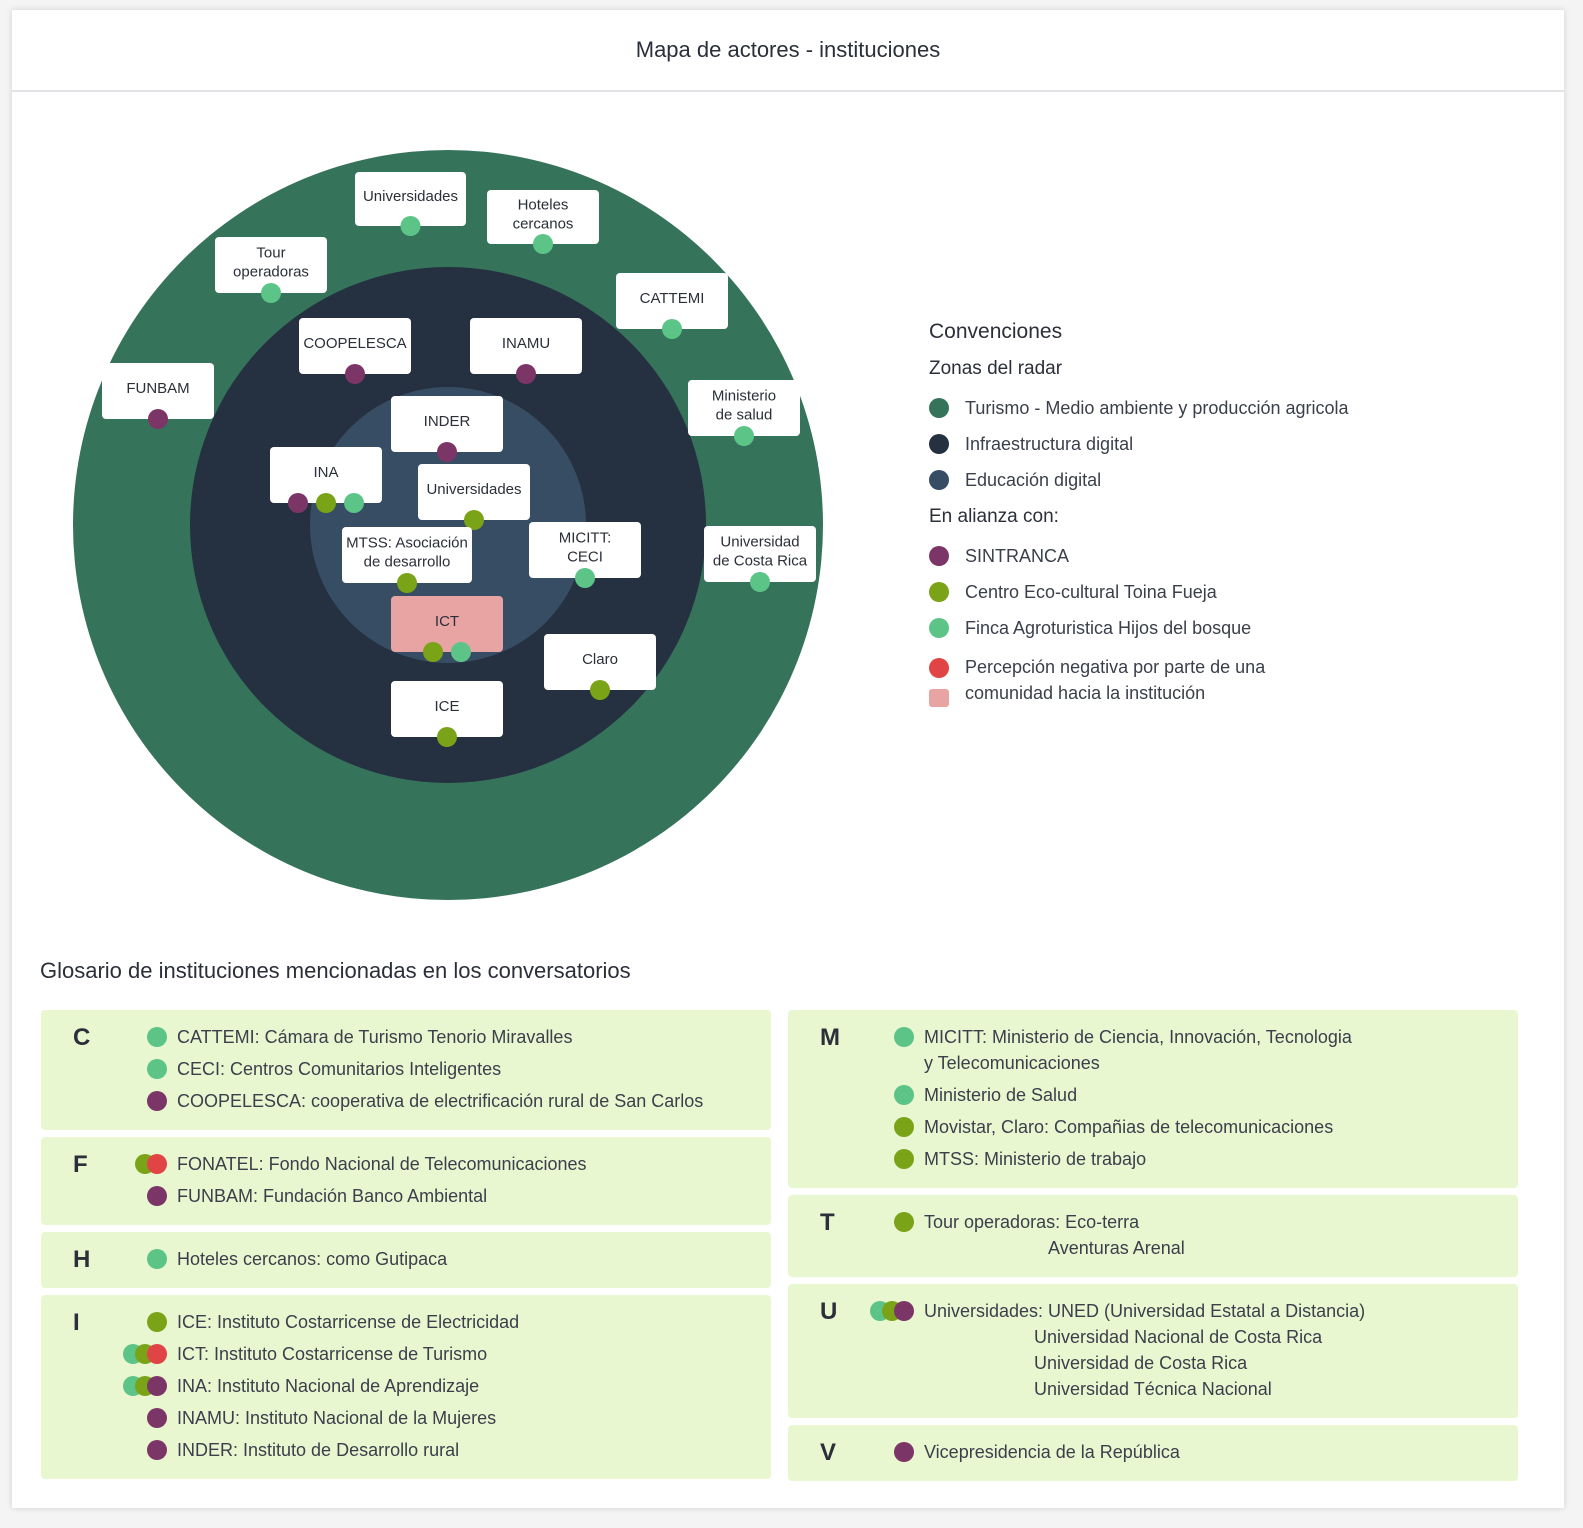 The image size is (1583, 1528). I want to click on radar-node-label: ICE, so click(446, 706).